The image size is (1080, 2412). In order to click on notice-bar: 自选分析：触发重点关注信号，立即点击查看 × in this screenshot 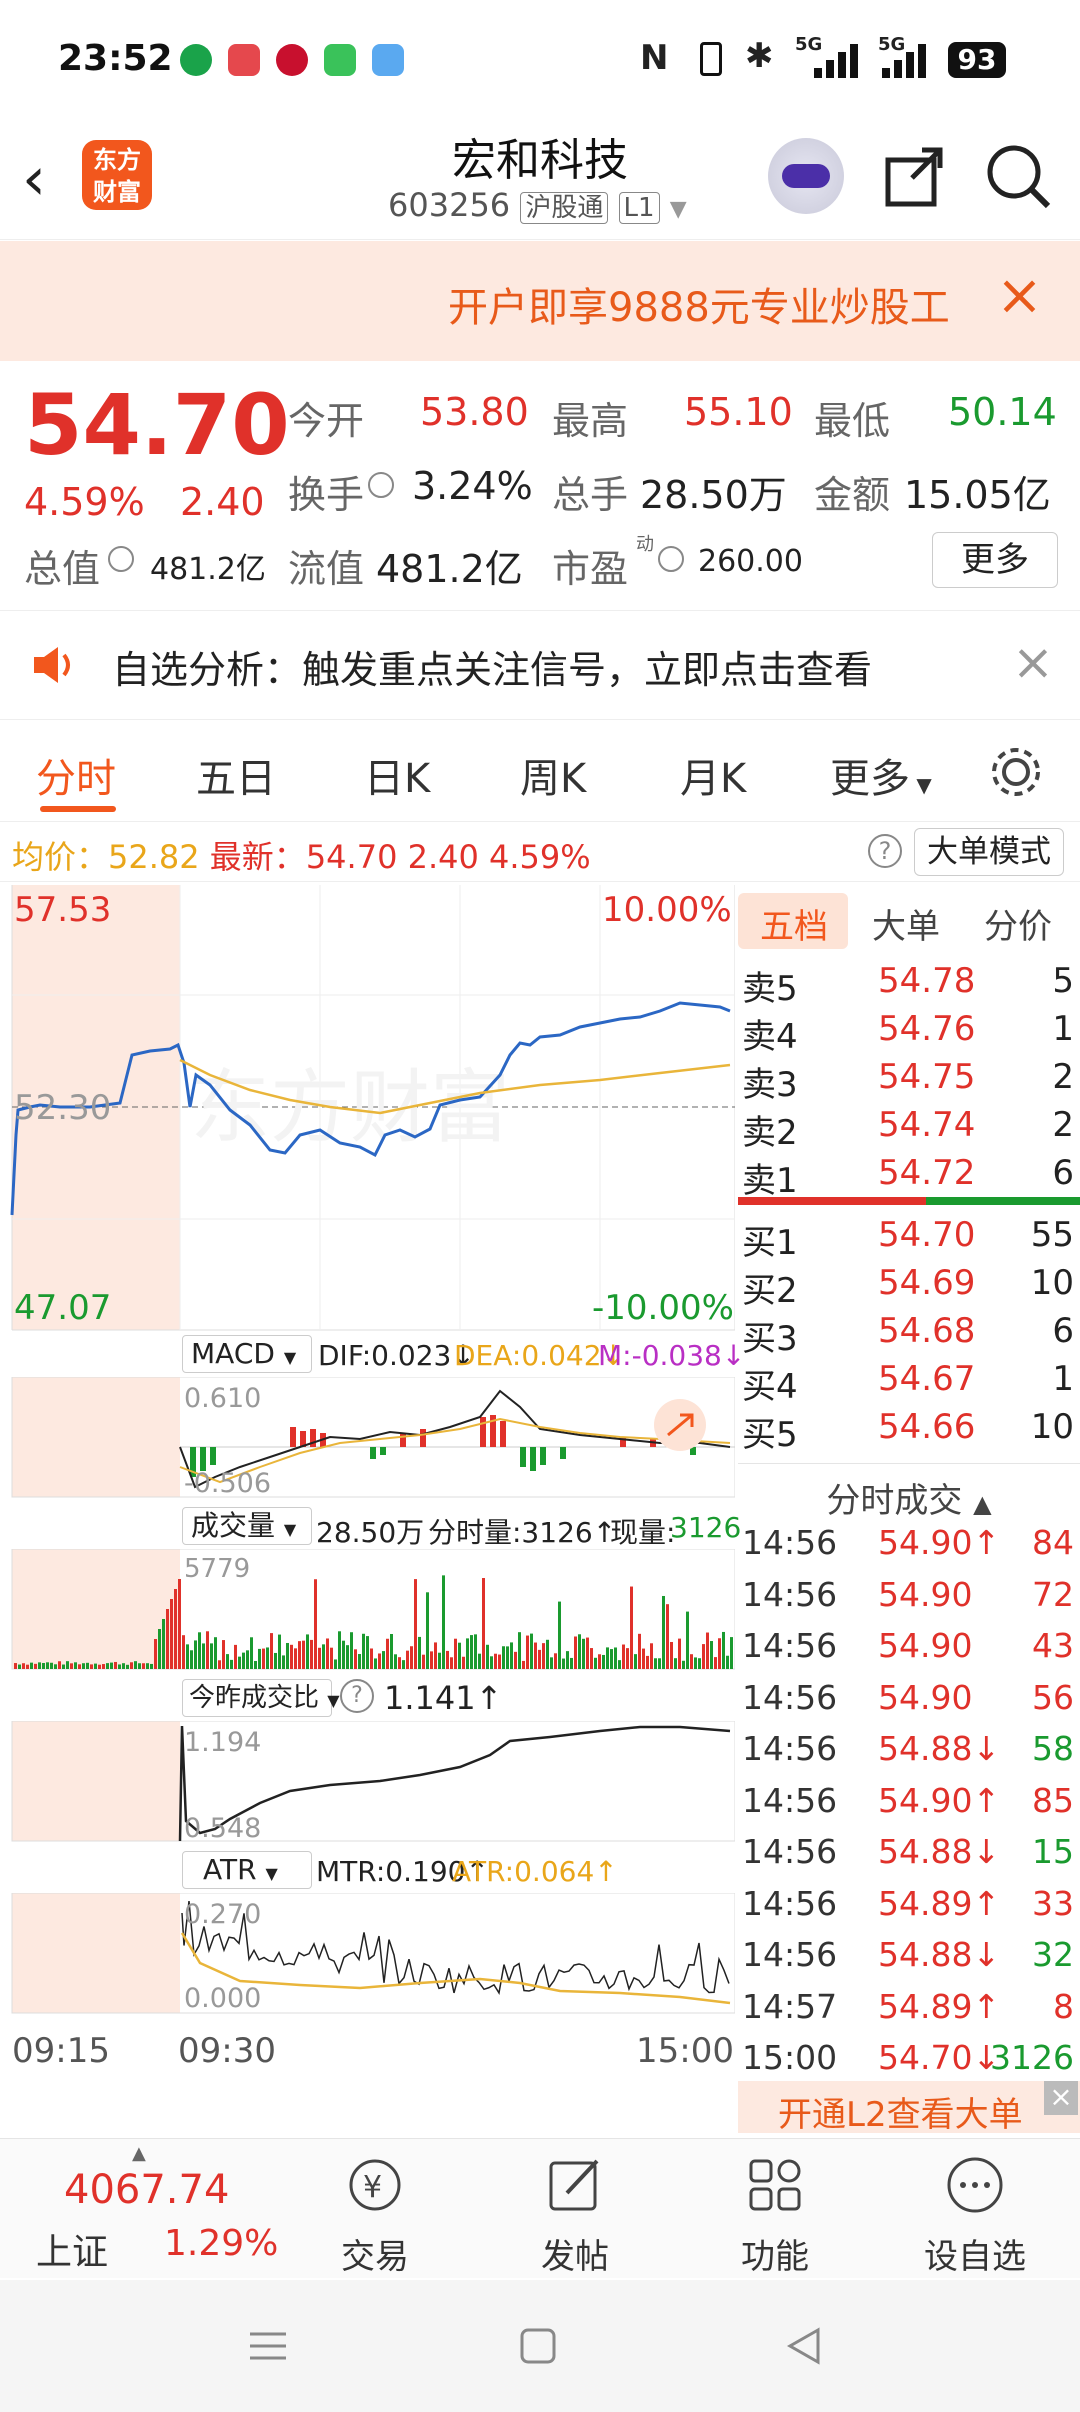, I will do `click(540, 665)`.